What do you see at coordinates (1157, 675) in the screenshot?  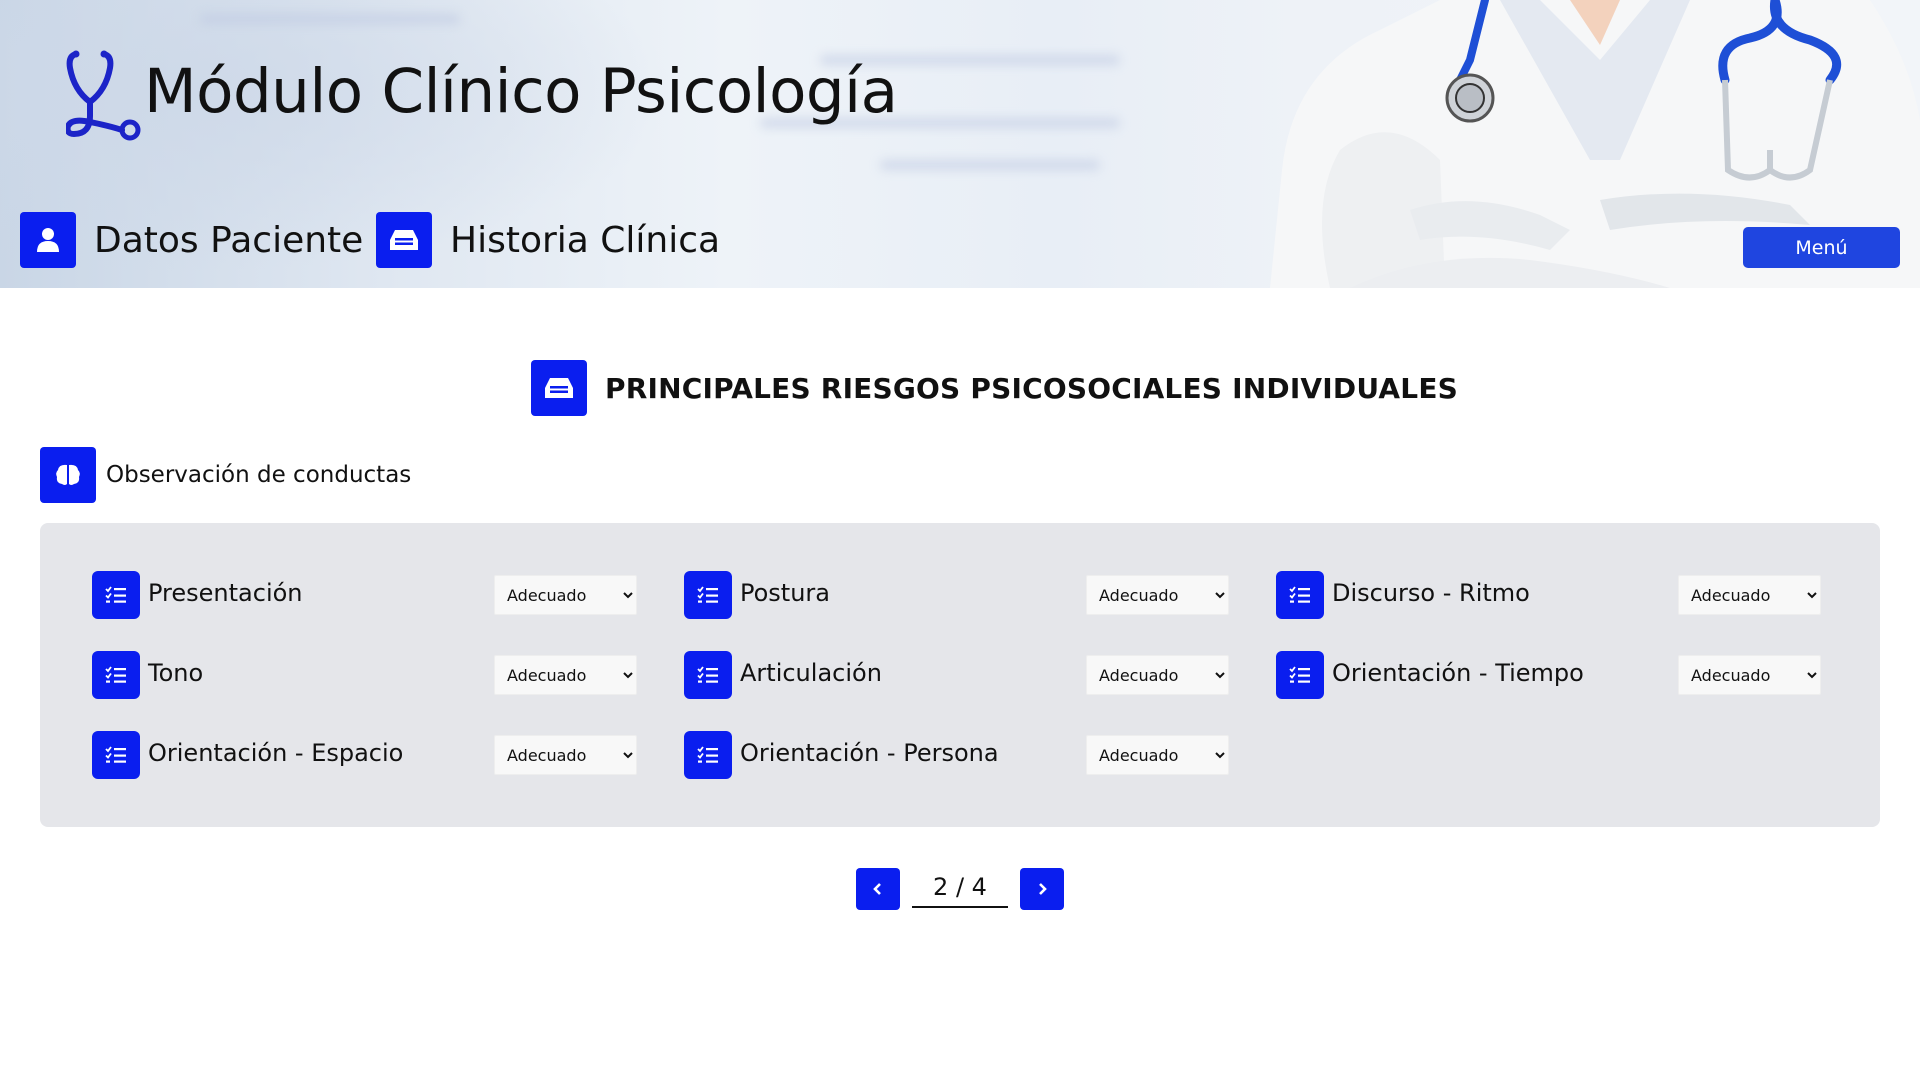 I see `articulacion-select: Adecuado` at bounding box center [1157, 675].